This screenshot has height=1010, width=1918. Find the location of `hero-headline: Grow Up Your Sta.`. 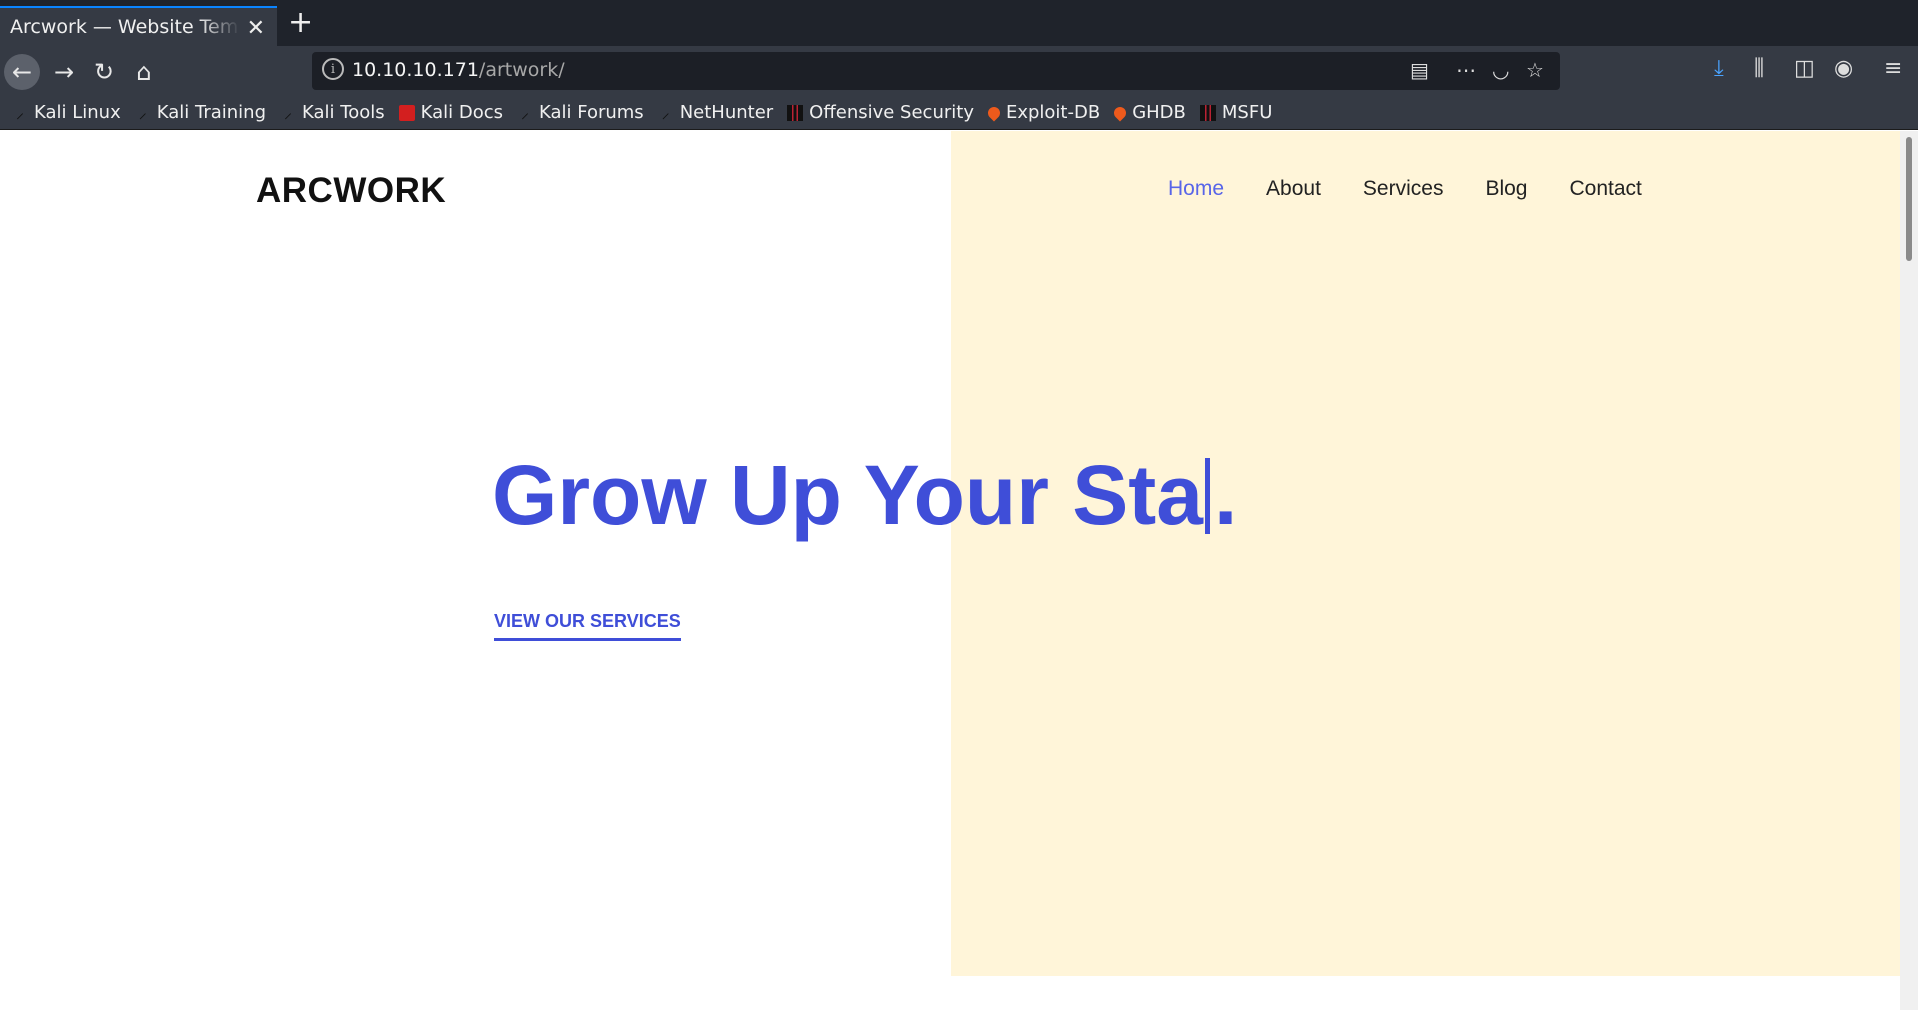

hero-headline: Grow Up Your Sta. is located at coordinates (864, 495).